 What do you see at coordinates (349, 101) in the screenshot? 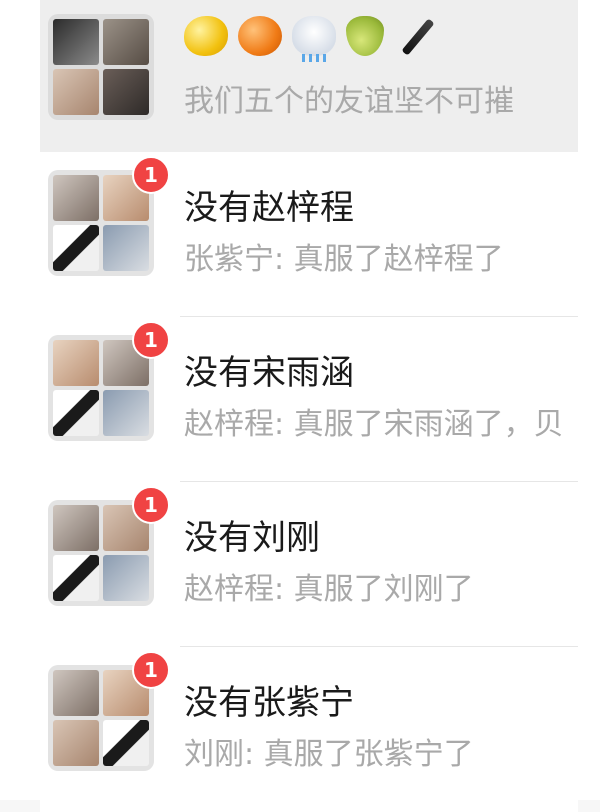
I see `chat-preview: 我们五个的友谊坚不可摧` at bounding box center [349, 101].